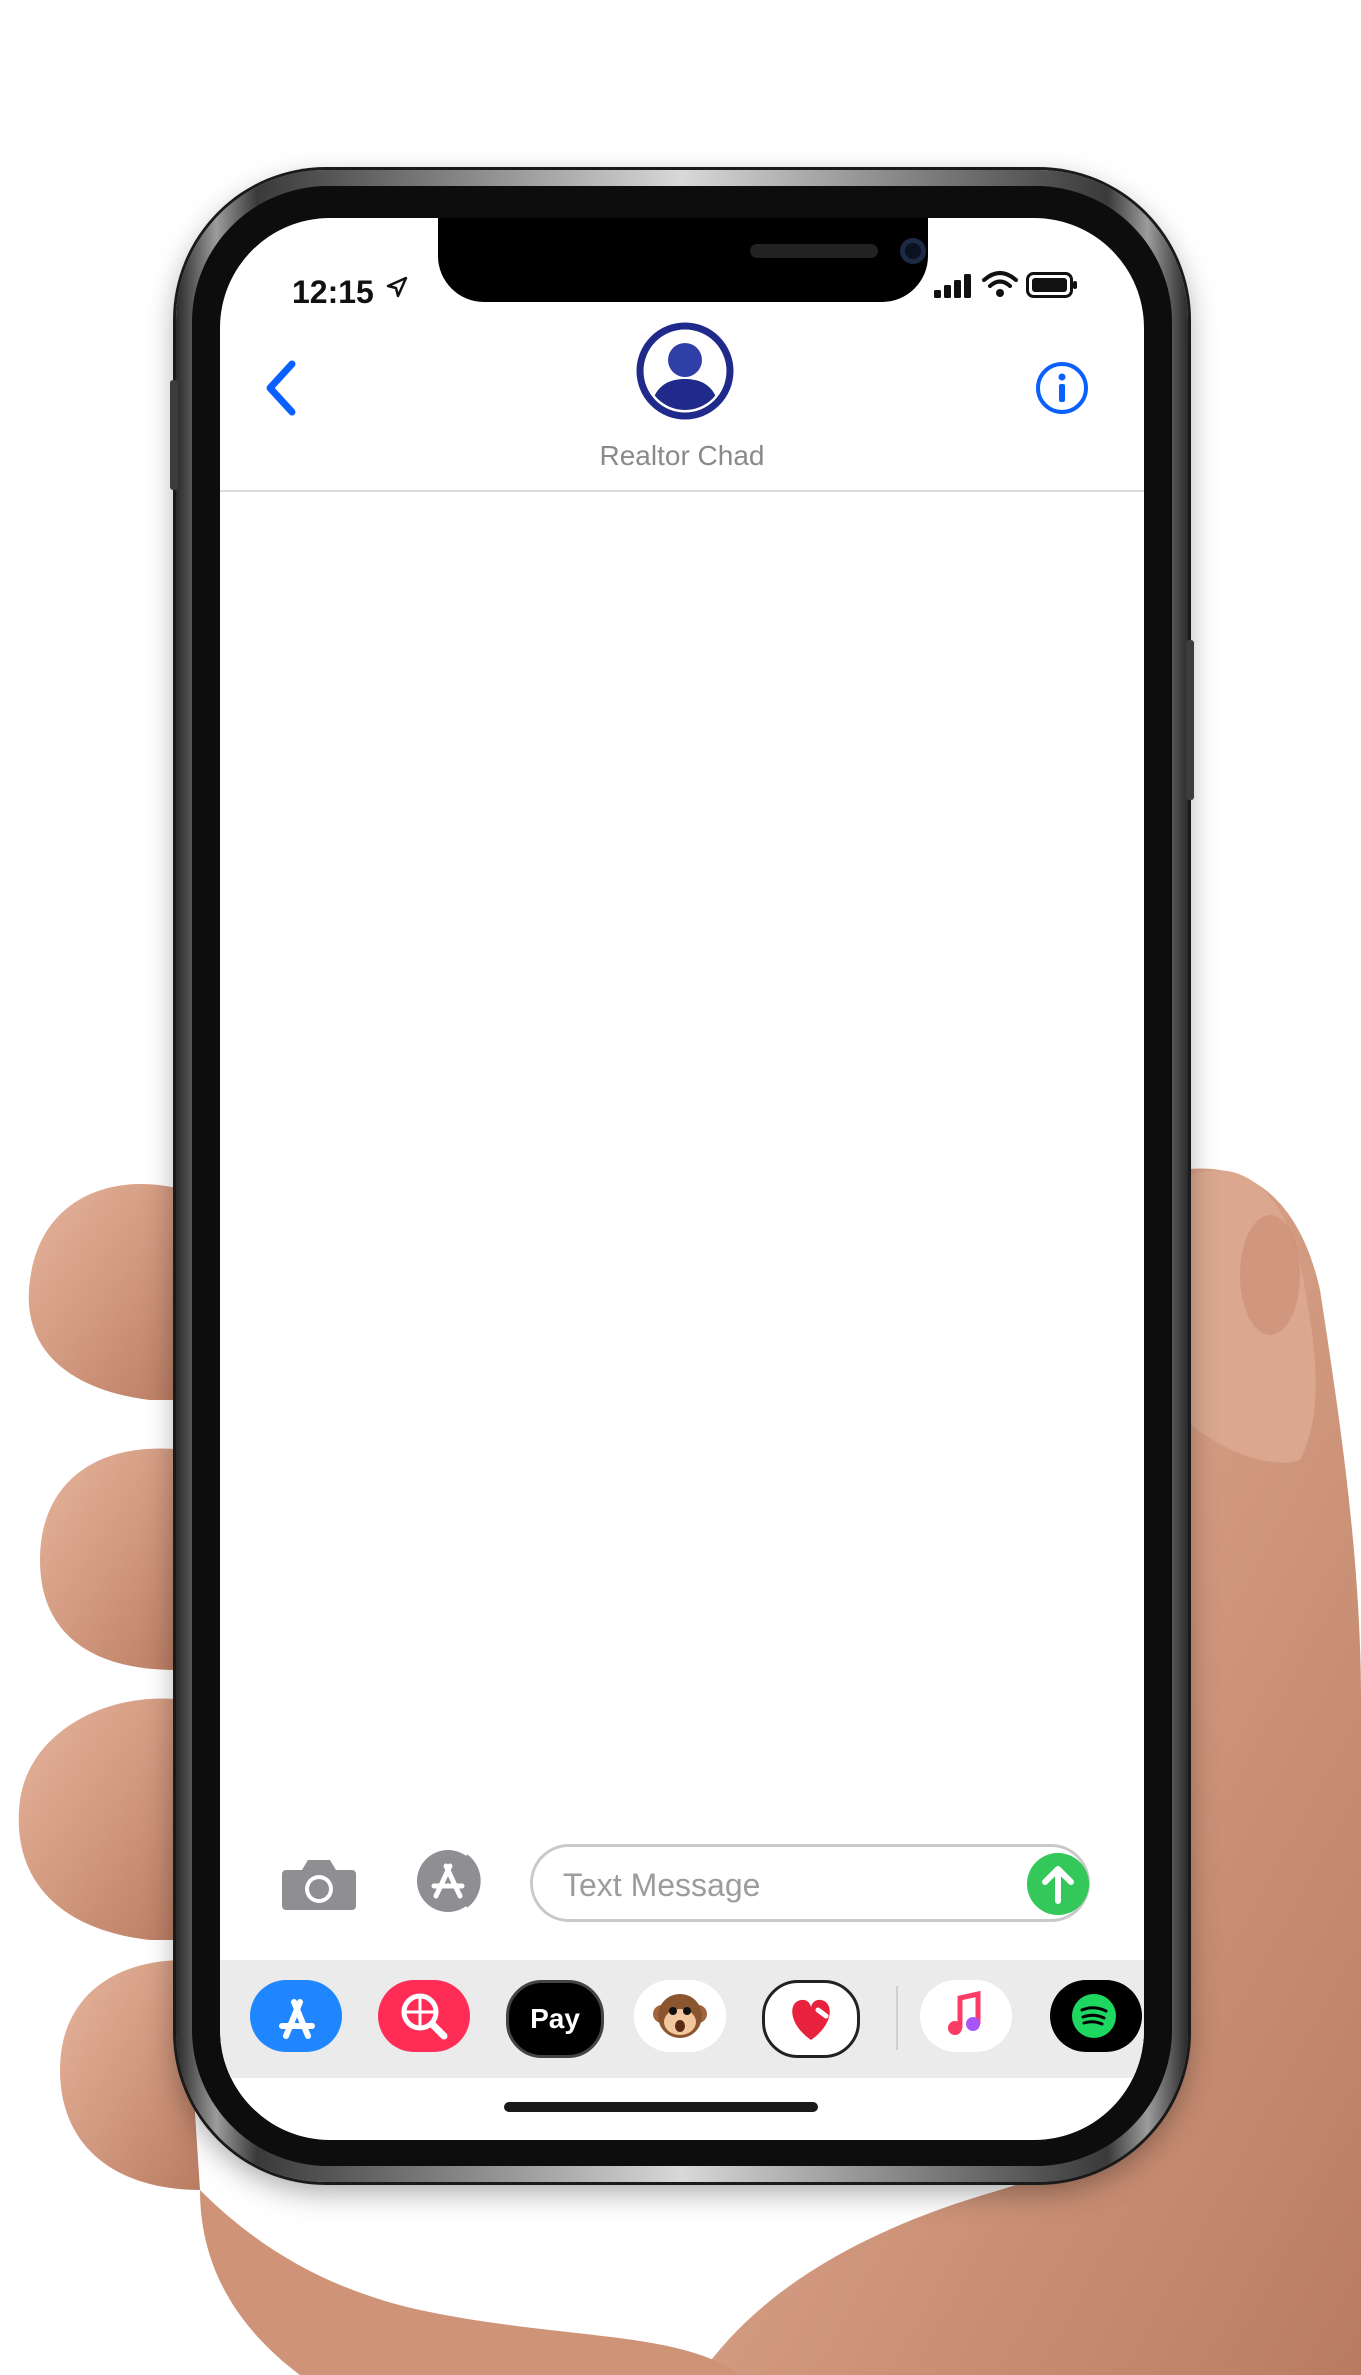  What do you see at coordinates (1062, 388) in the screenshot?
I see `info-icon` at bounding box center [1062, 388].